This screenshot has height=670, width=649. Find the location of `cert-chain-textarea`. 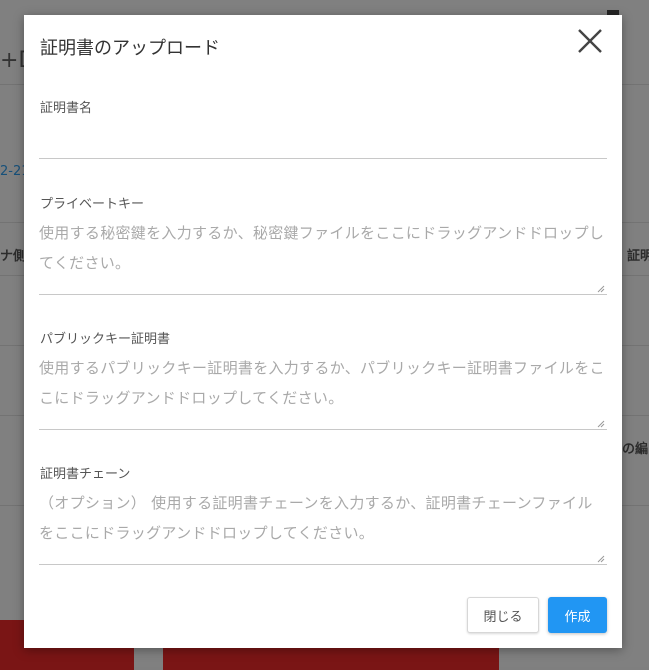

cert-chain-textarea is located at coordinates (323, 526).